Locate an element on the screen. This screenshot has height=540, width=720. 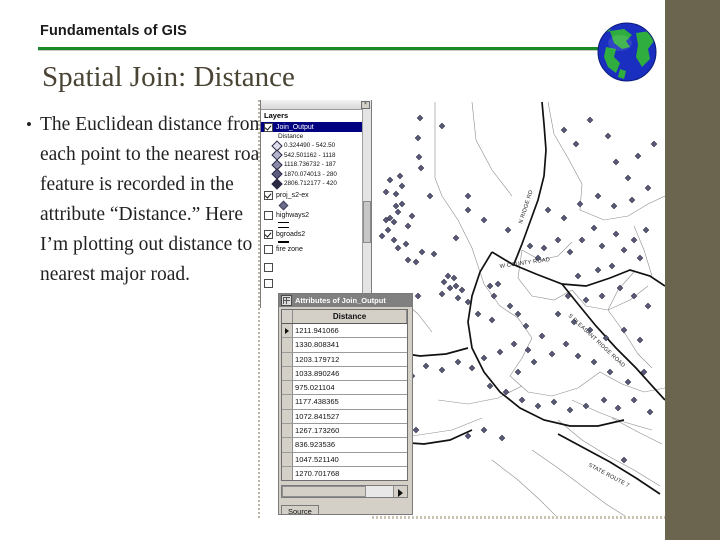
cell-distance: 836.923536 is located at coordinates (350, 445).